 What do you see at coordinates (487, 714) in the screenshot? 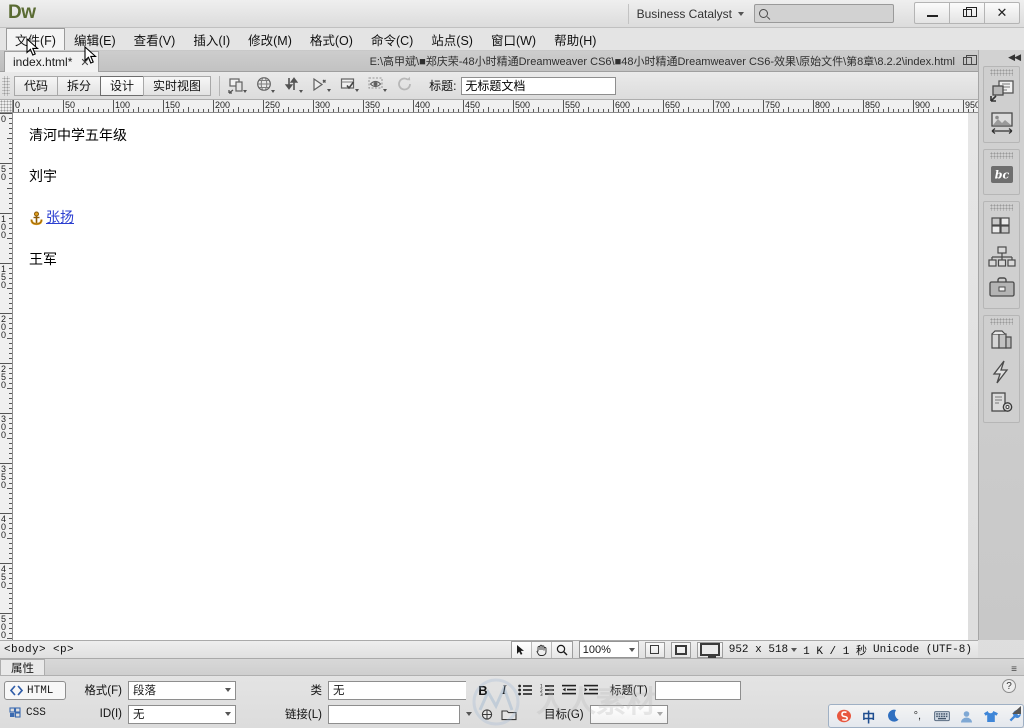
I see `point-to-file-icon` at bounding box center [487, 714].